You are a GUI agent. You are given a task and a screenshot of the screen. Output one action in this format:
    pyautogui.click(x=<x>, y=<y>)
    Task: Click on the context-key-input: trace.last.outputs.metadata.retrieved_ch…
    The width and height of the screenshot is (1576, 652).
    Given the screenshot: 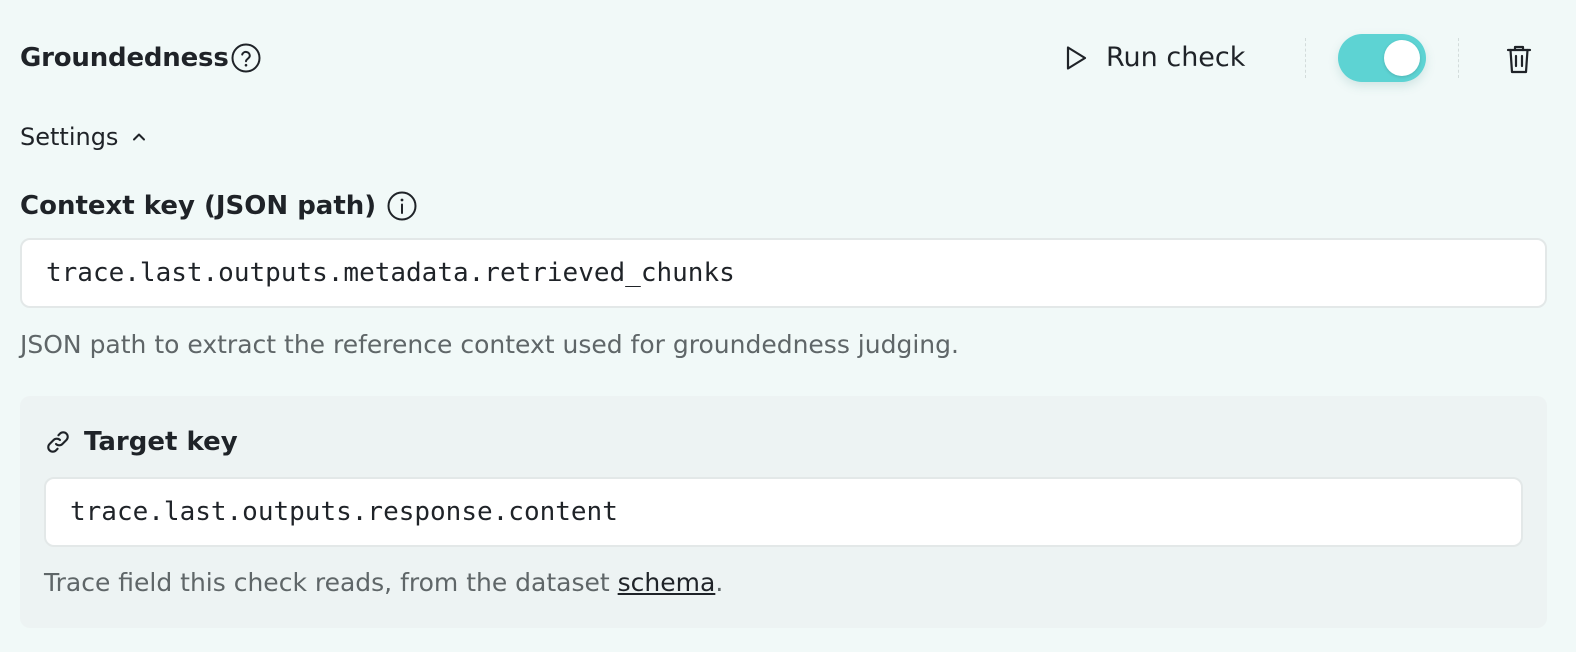 What is the action you would take?
    pyautogui.click(x=783, y=273)
    